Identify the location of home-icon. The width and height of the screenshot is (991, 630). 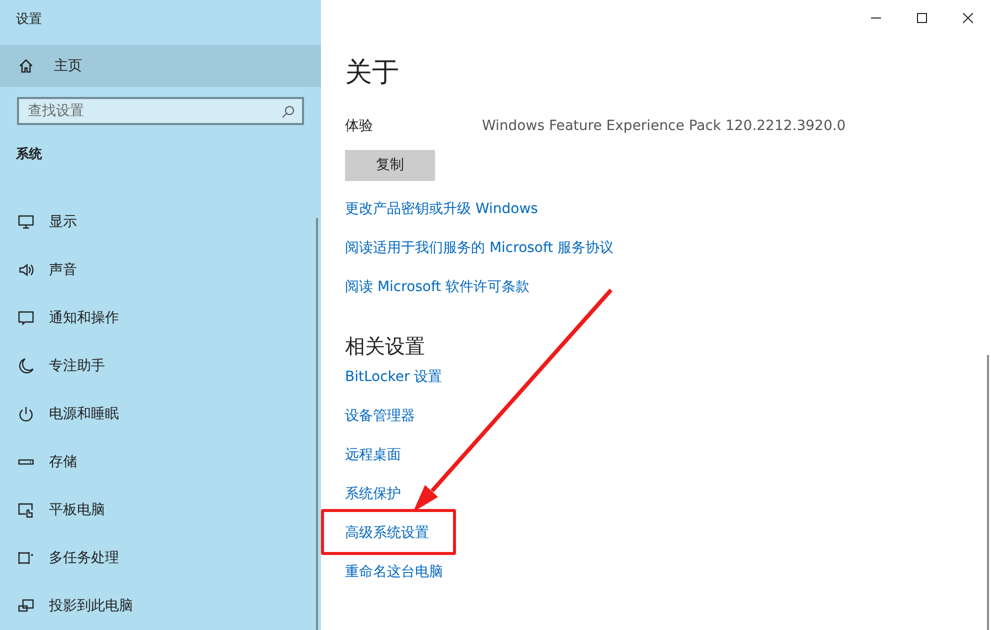
(26, 66).